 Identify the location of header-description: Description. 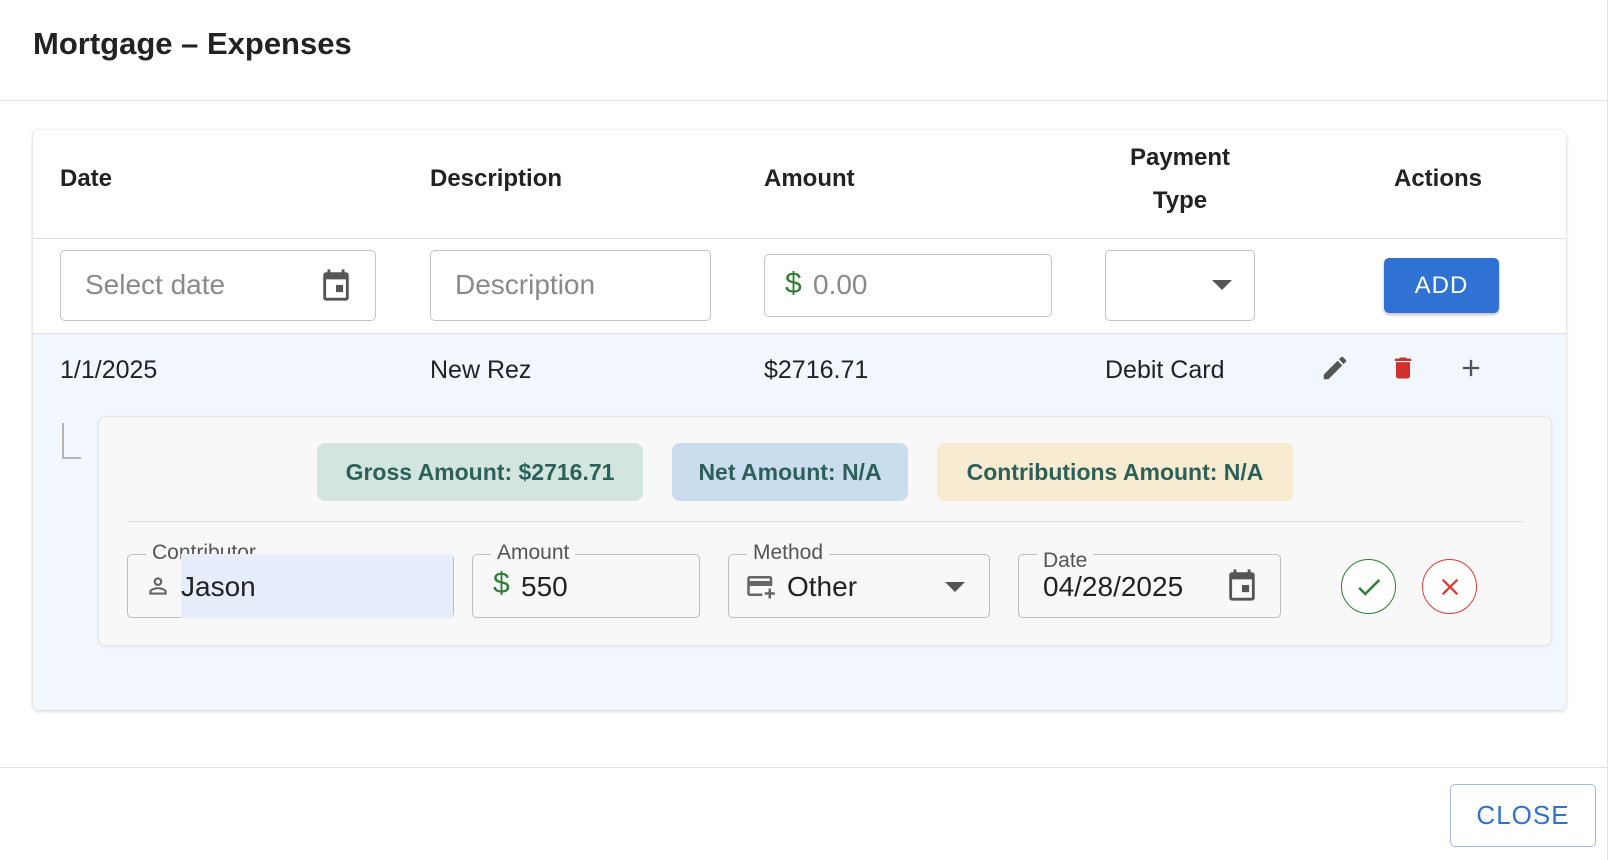
(496, 178).